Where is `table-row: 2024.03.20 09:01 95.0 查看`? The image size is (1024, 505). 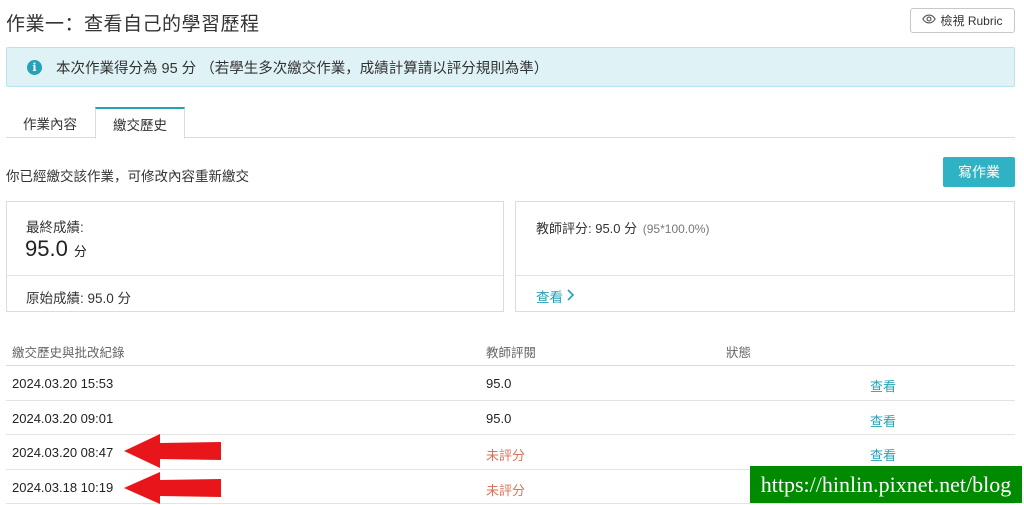
table-row: 2024.03.20 09:01 95.0 查看 is located at coordinates (510, 418).